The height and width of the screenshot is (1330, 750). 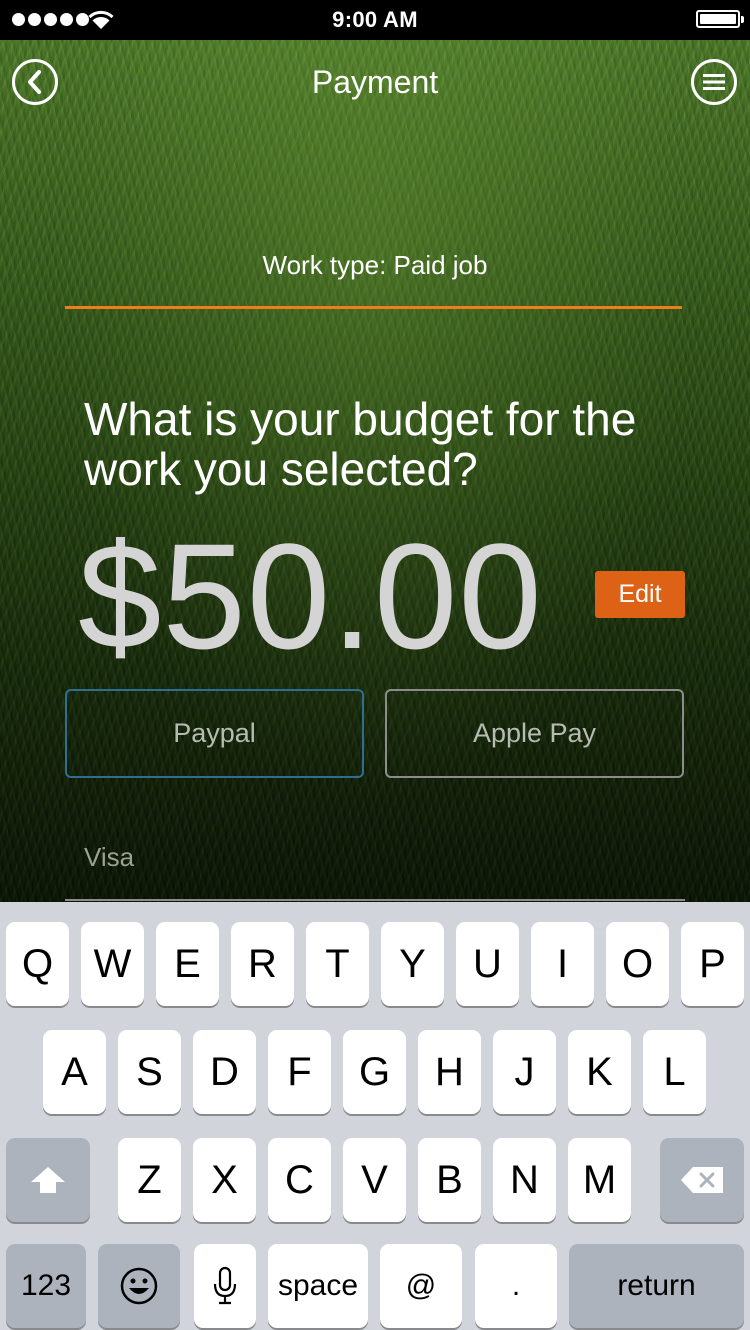 I want to click on key-w: W, so click(x=112, y=964).